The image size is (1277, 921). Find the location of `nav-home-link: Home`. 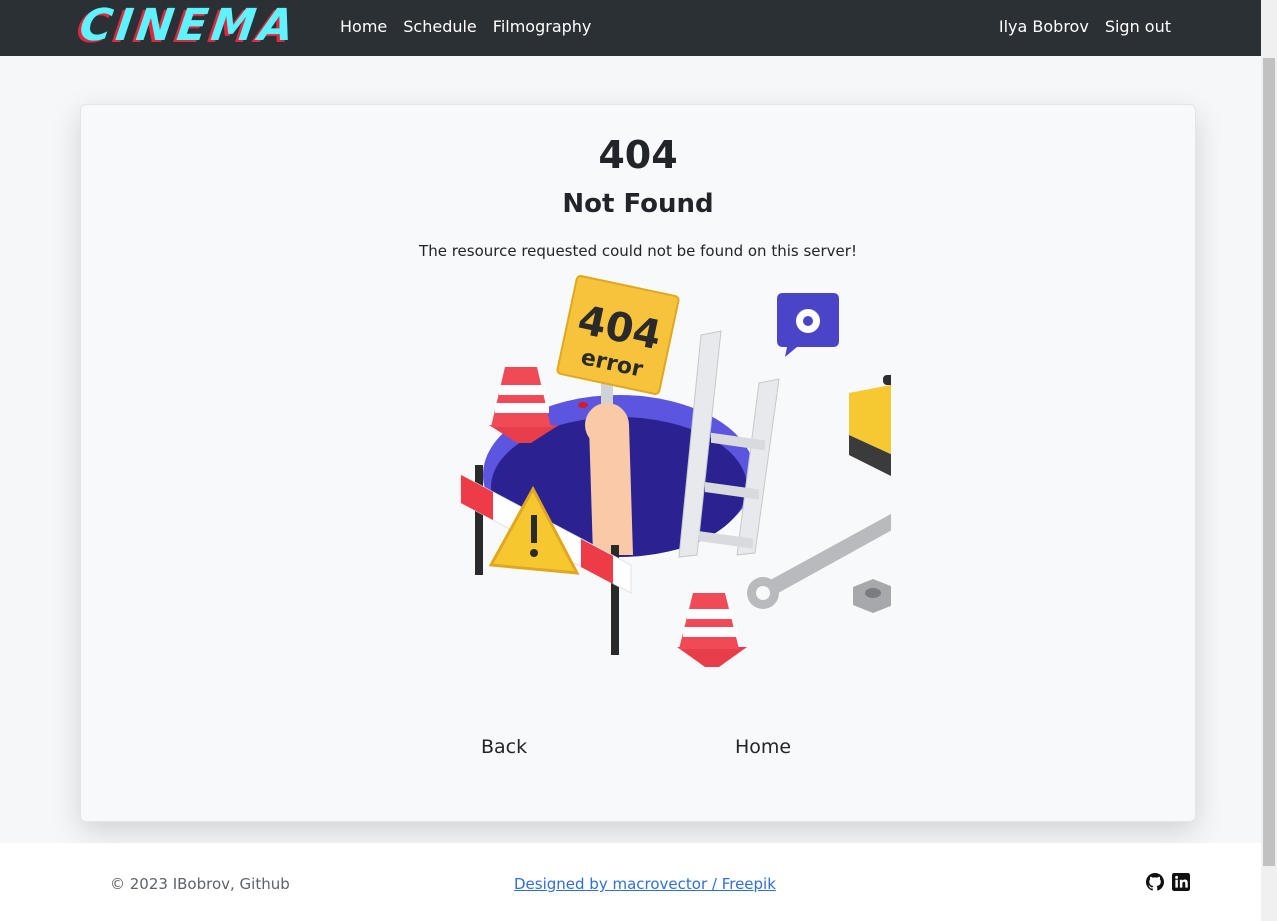

nav-home-link: Home is located at coordinates (363, 27).